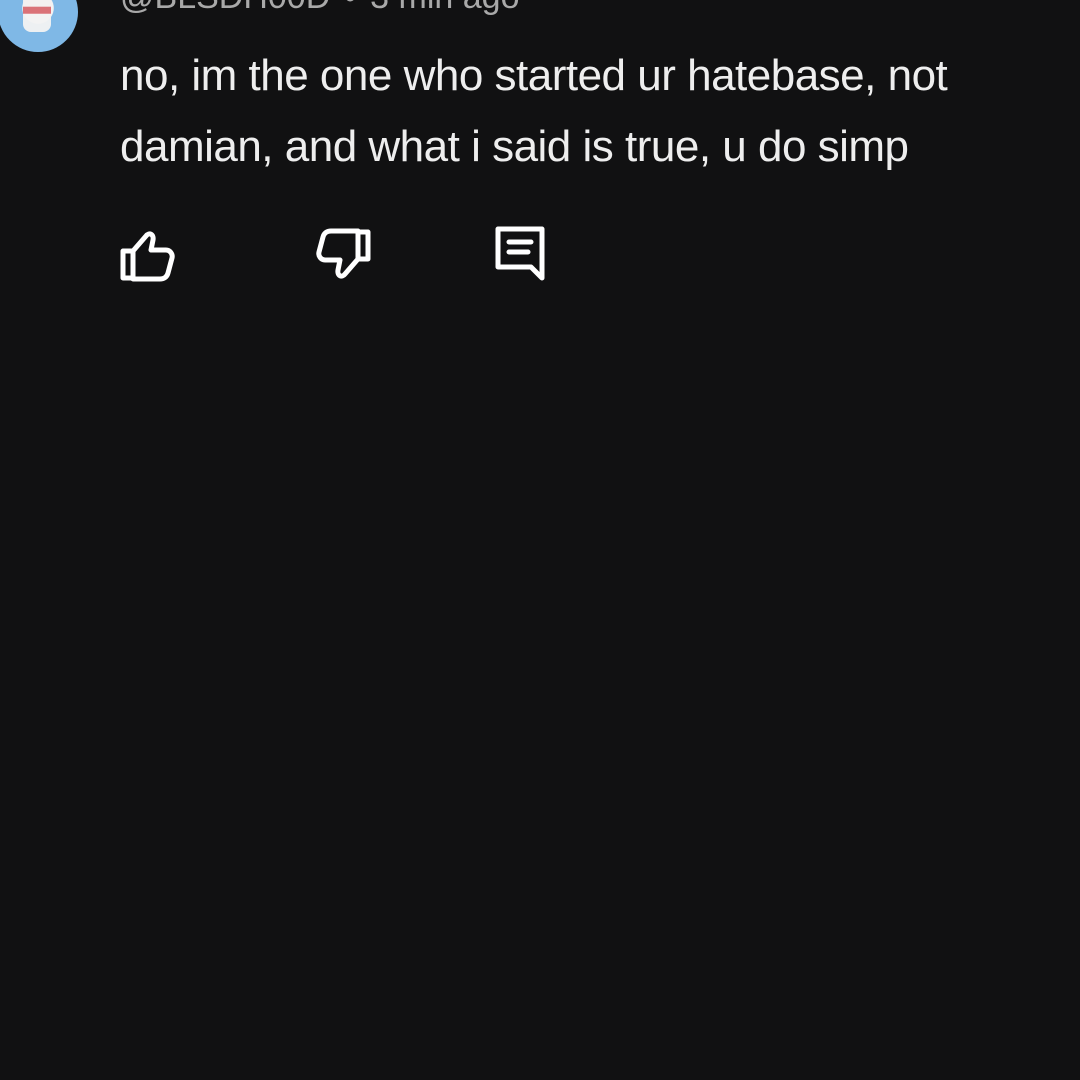 This screenshot has height=1080, width=1080. I want to click on comment-timestamp: 3 min ago, so click(444, 7).